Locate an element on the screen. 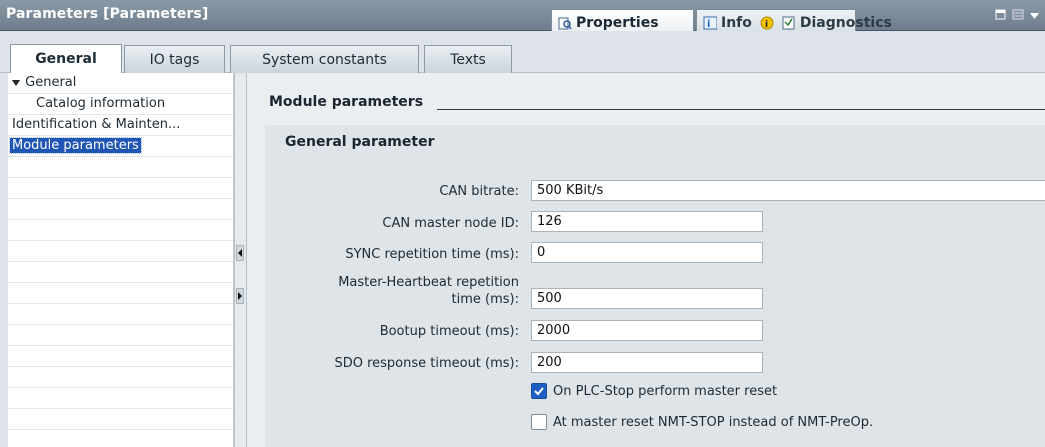  can-master-node-id-field: 126 is located at coordinates (647, 221).